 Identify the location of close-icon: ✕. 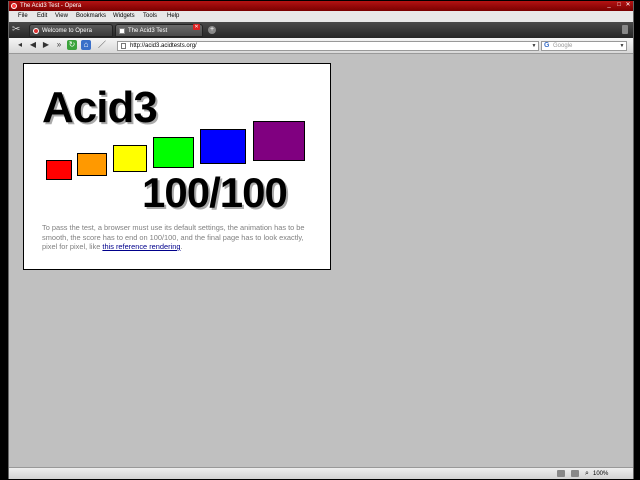
(628, 5).